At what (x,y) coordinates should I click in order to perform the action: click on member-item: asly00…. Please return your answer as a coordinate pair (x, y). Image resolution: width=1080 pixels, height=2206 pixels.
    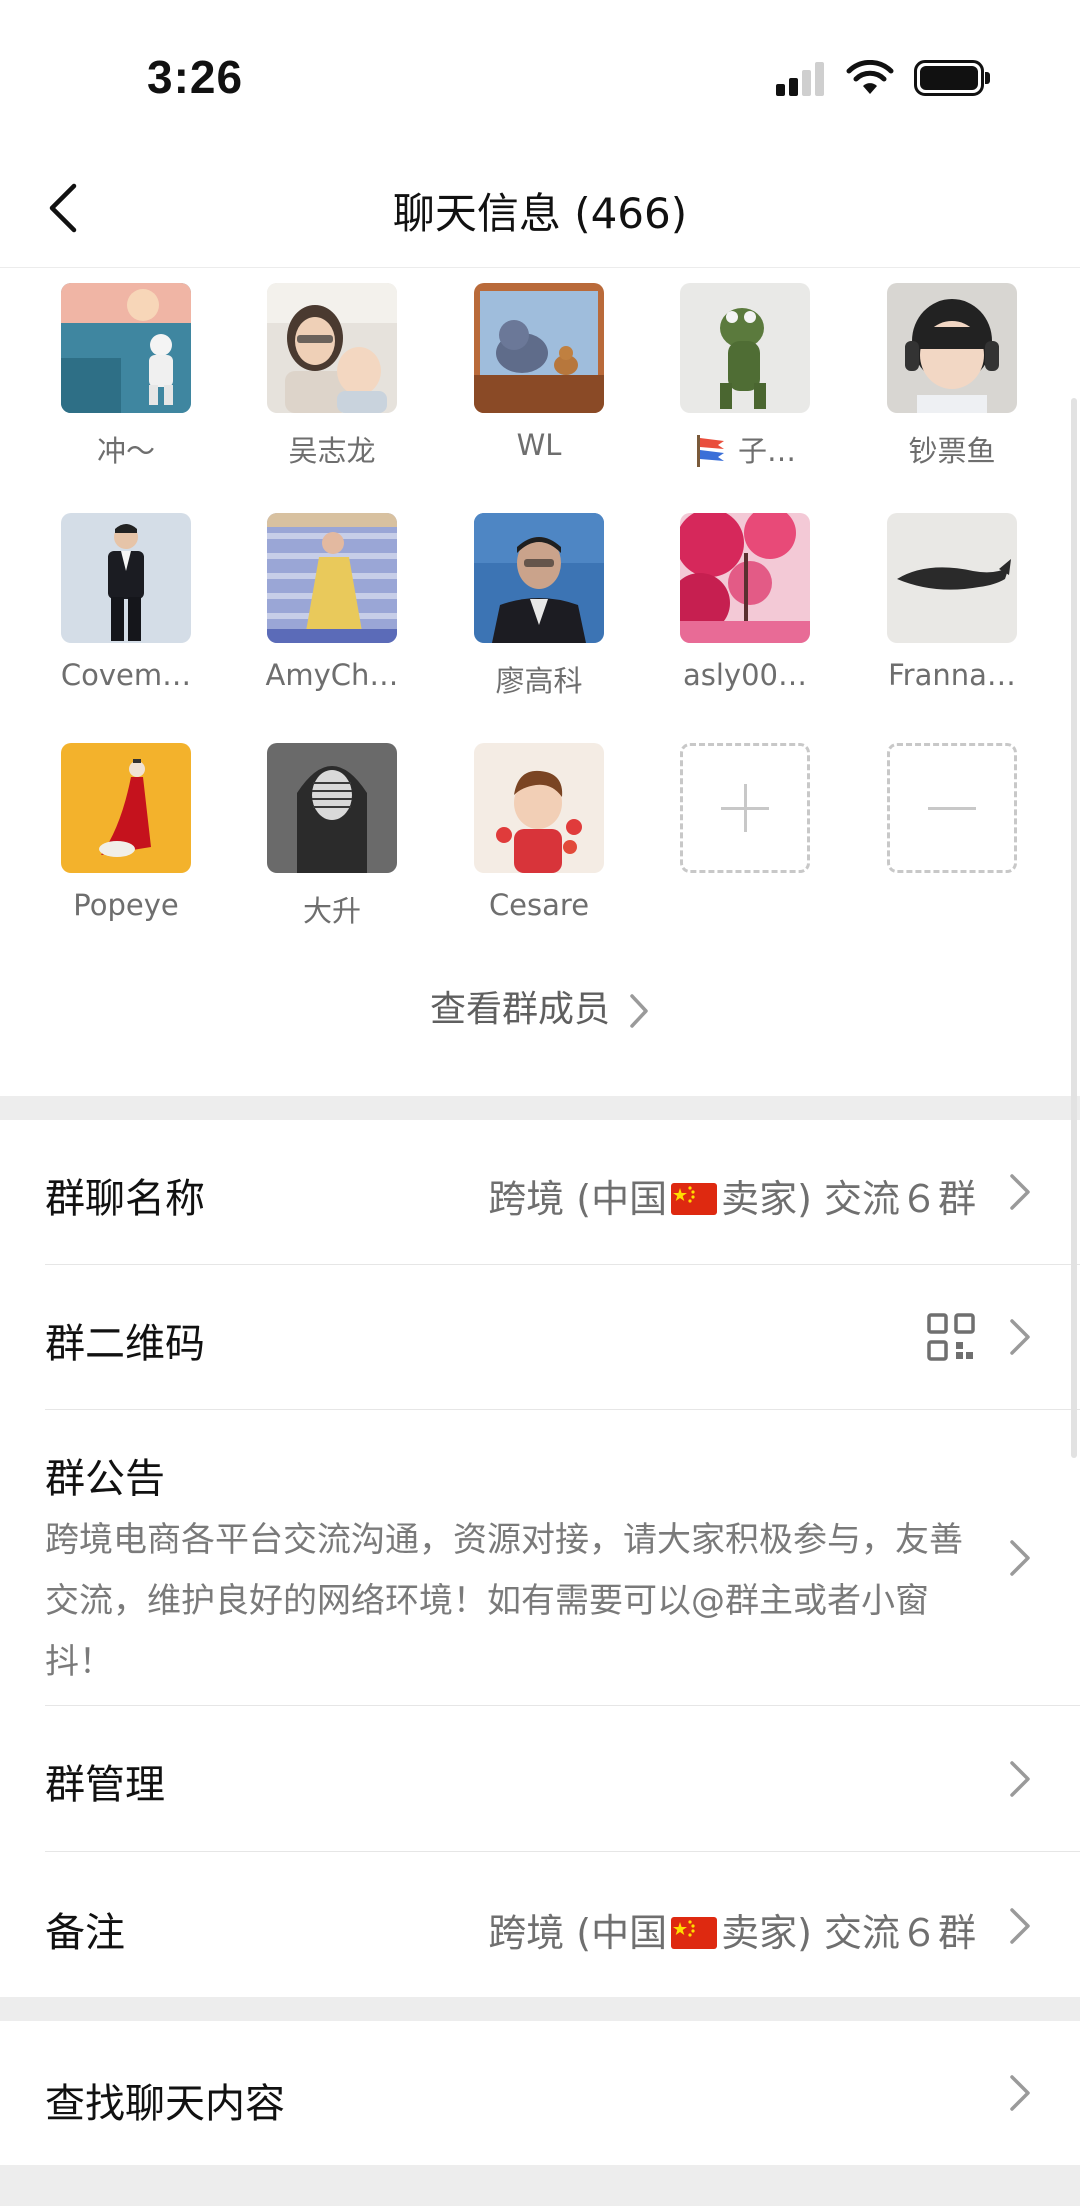
    Looking at the image, I should click on (745, 600).